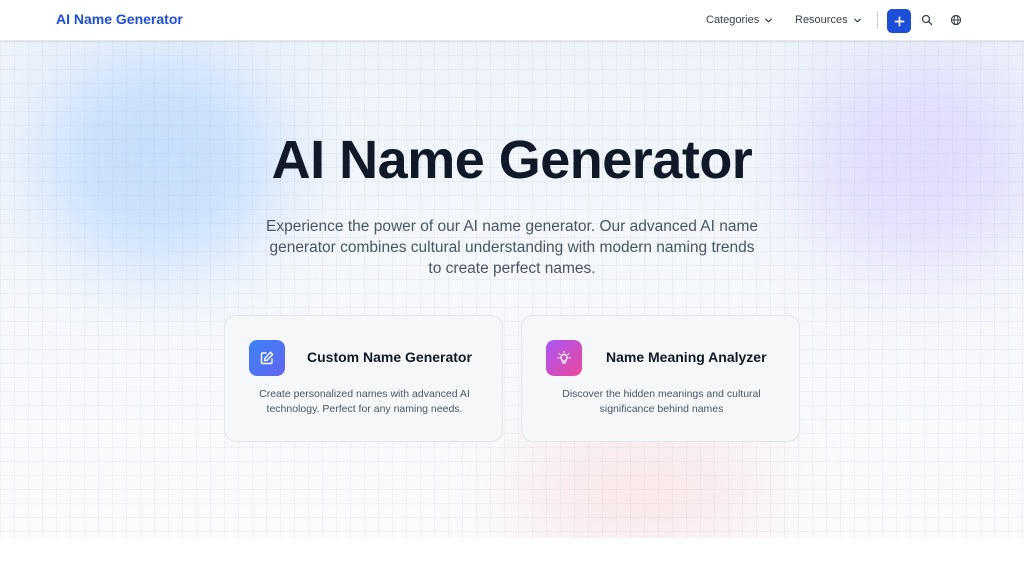  Describe the element at coordinates (389, 357) in the screenshot. I see `card-title: Custom Name Generator` at that location.